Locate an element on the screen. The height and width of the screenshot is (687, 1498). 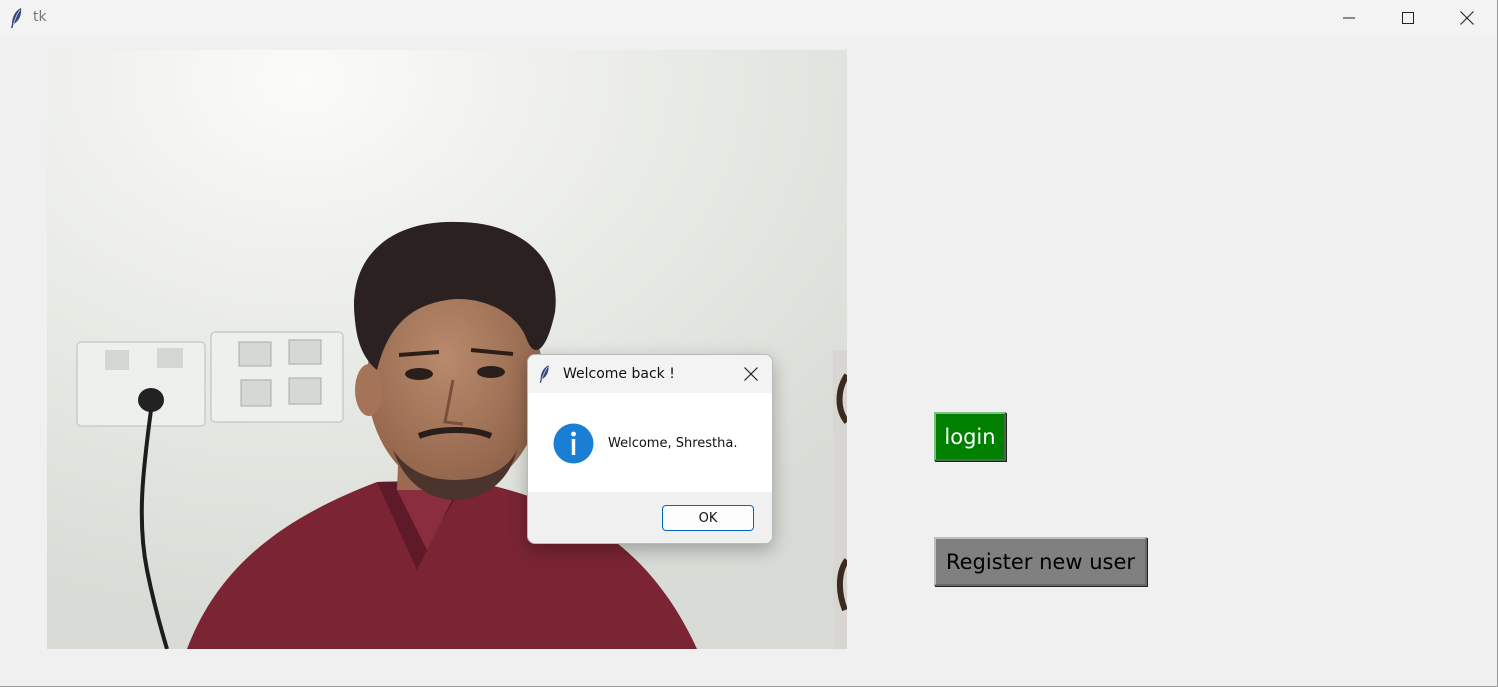
close-button is located at coordinates (1467, 18).